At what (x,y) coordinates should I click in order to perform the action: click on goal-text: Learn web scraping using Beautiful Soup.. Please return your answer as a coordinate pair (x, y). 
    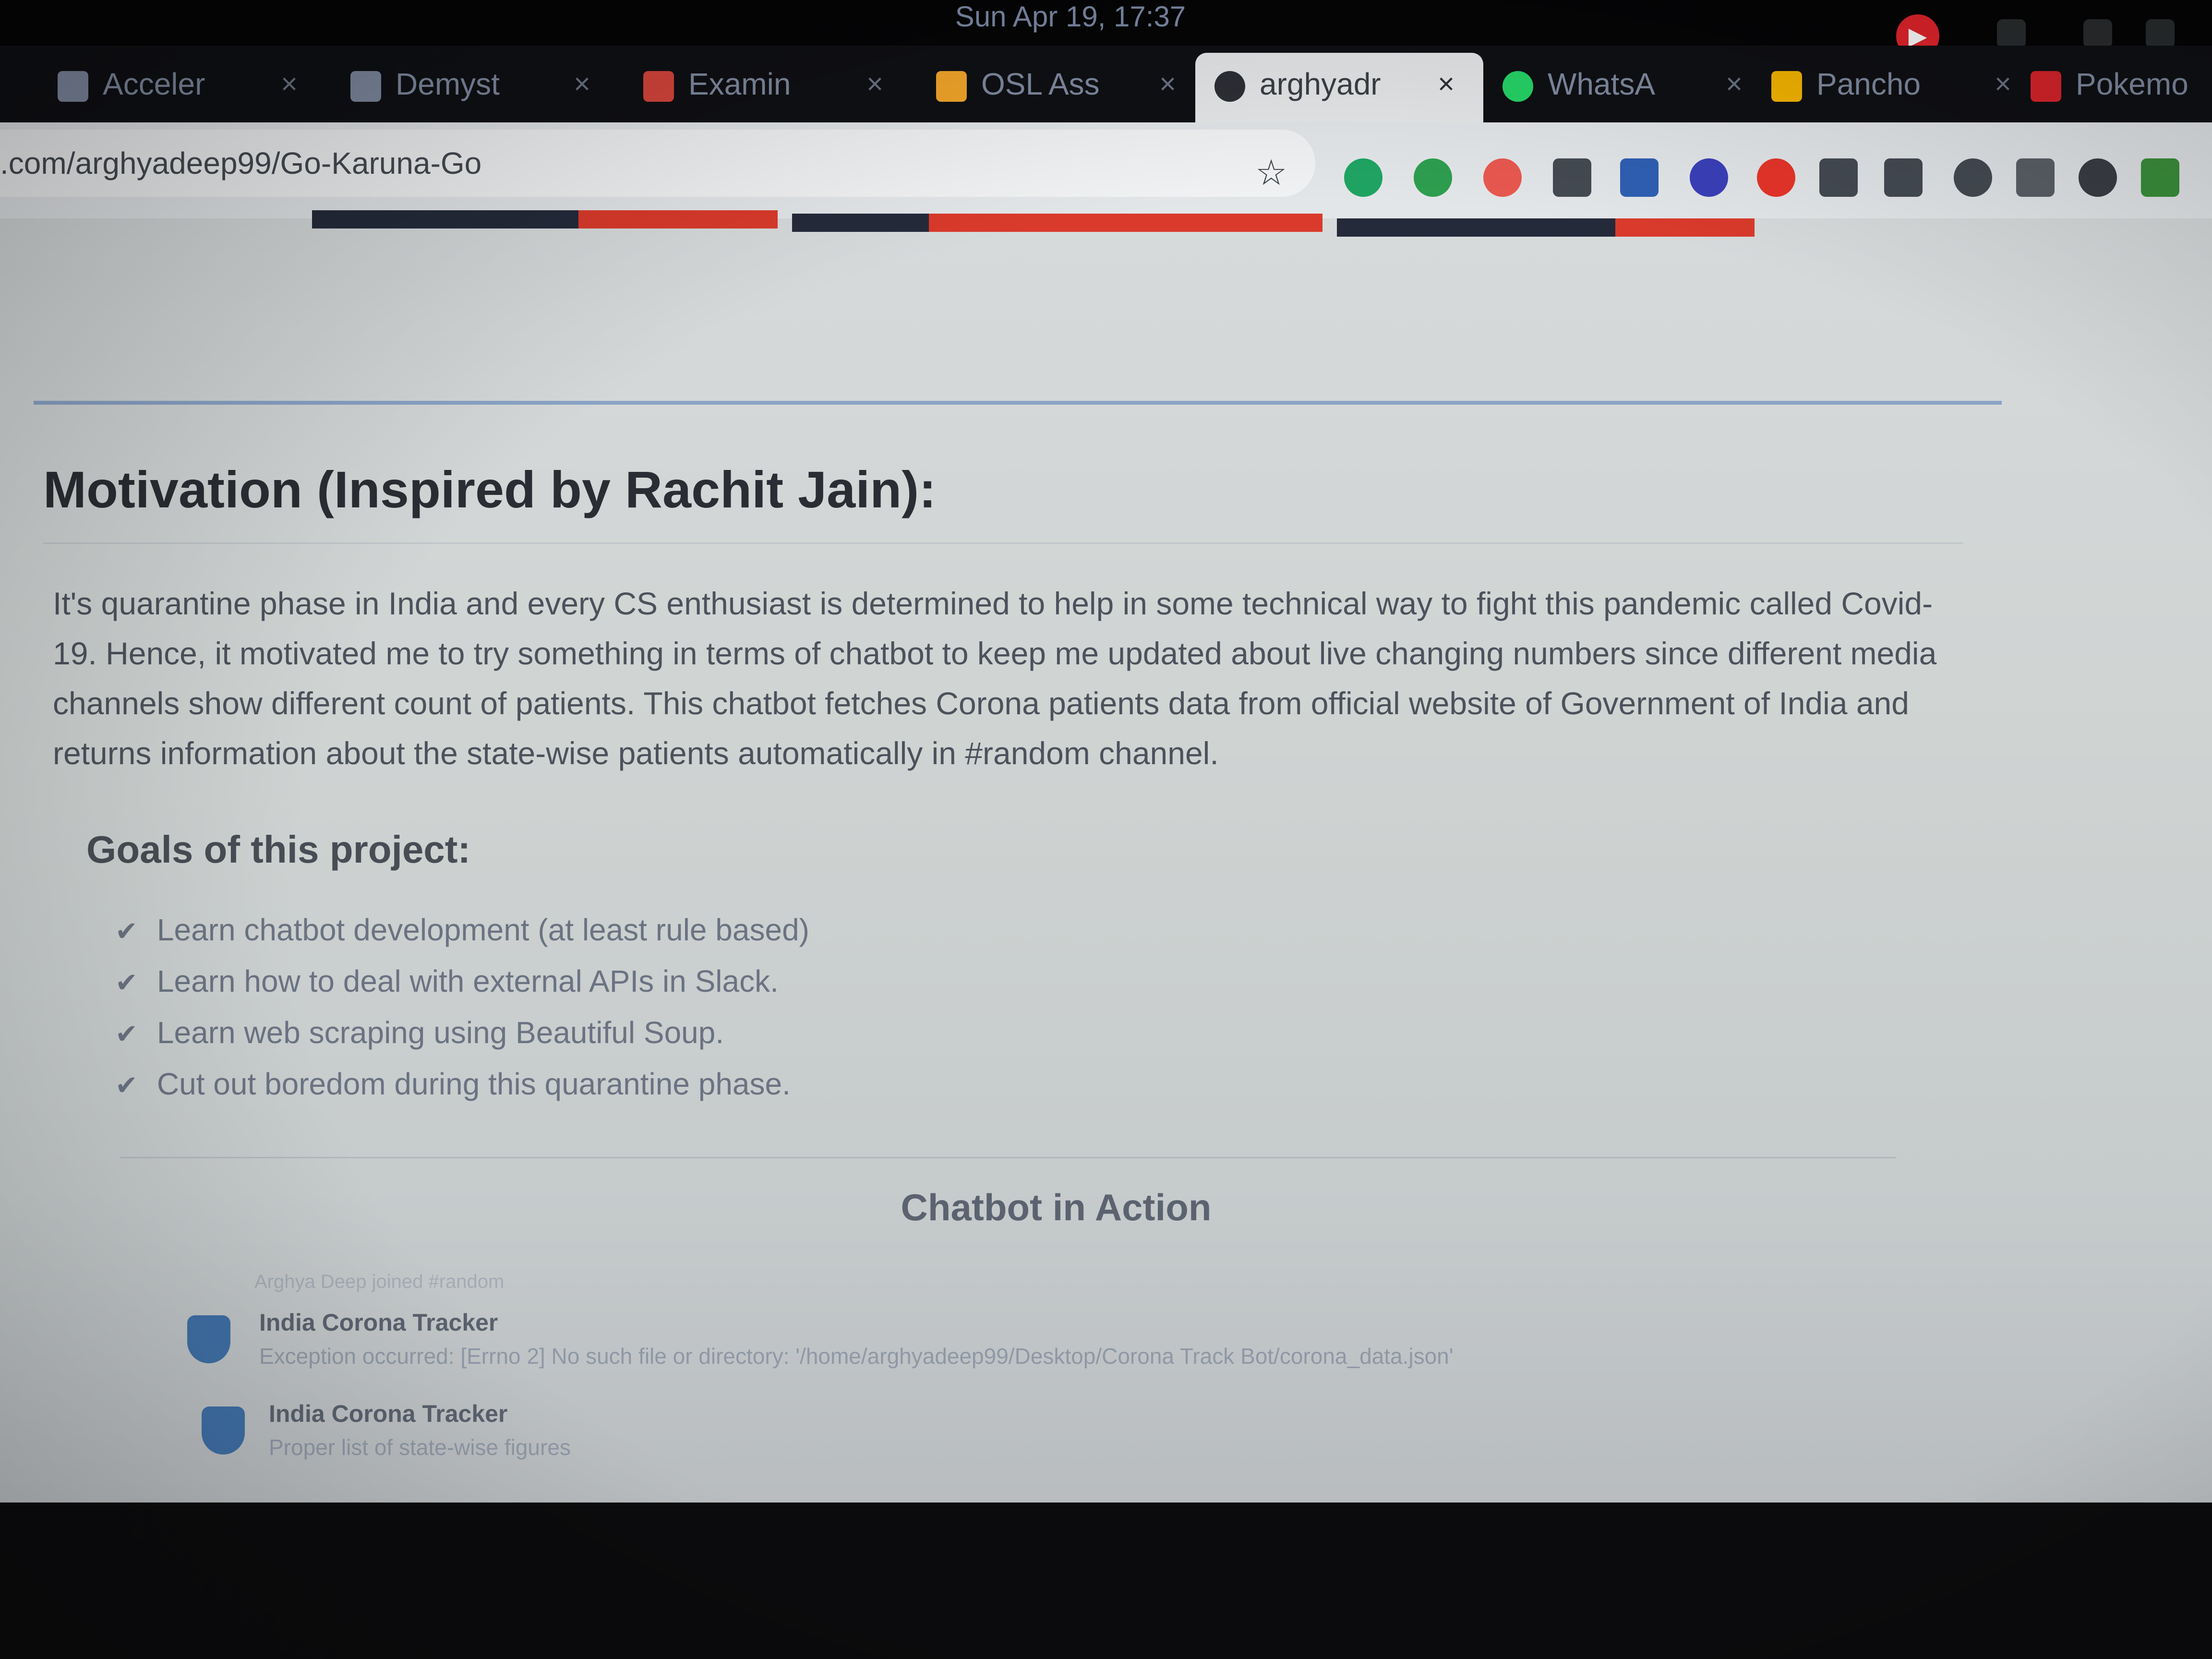
    Looking at the image, I should click on (440, 1032).